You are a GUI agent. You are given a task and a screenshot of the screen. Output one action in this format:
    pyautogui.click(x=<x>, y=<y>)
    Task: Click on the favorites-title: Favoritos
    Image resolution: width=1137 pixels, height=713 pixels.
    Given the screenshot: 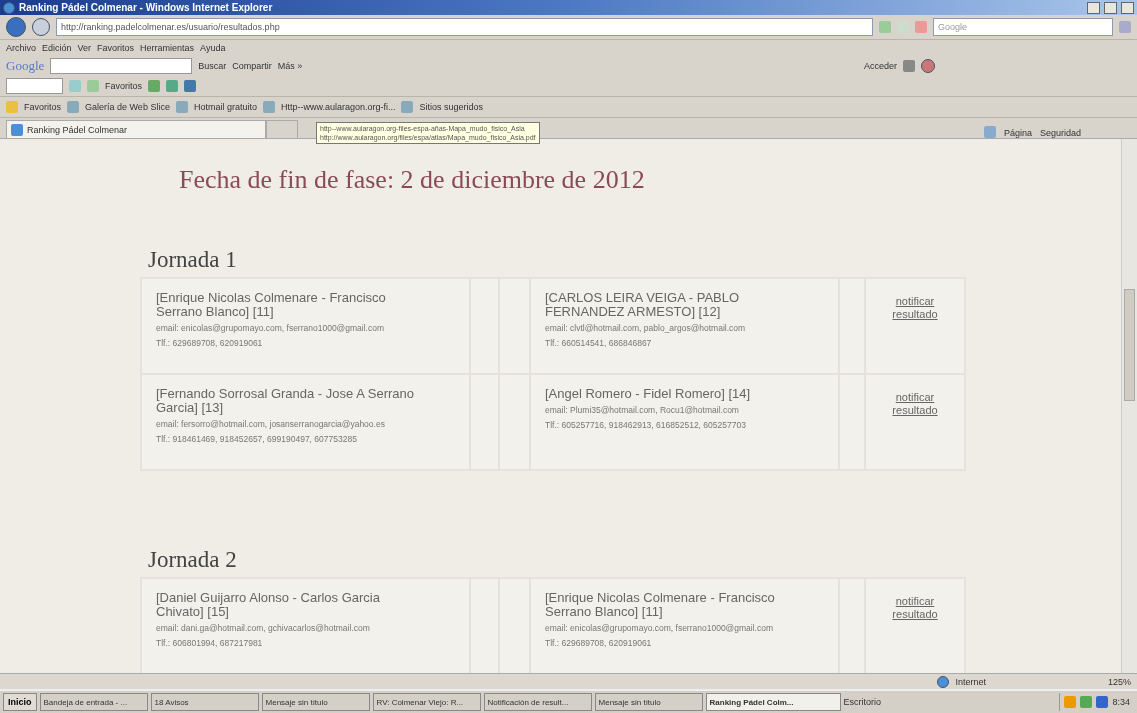 What is the action you would take?
    pyautogui.click(x=42, y=107)
    